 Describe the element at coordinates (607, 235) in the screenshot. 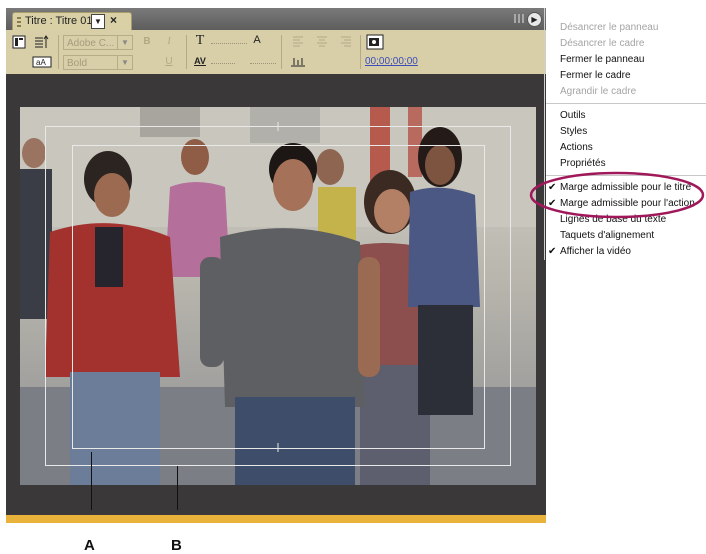

I see `menu-item-tab-markers: Taquets d'alignement` at that location.